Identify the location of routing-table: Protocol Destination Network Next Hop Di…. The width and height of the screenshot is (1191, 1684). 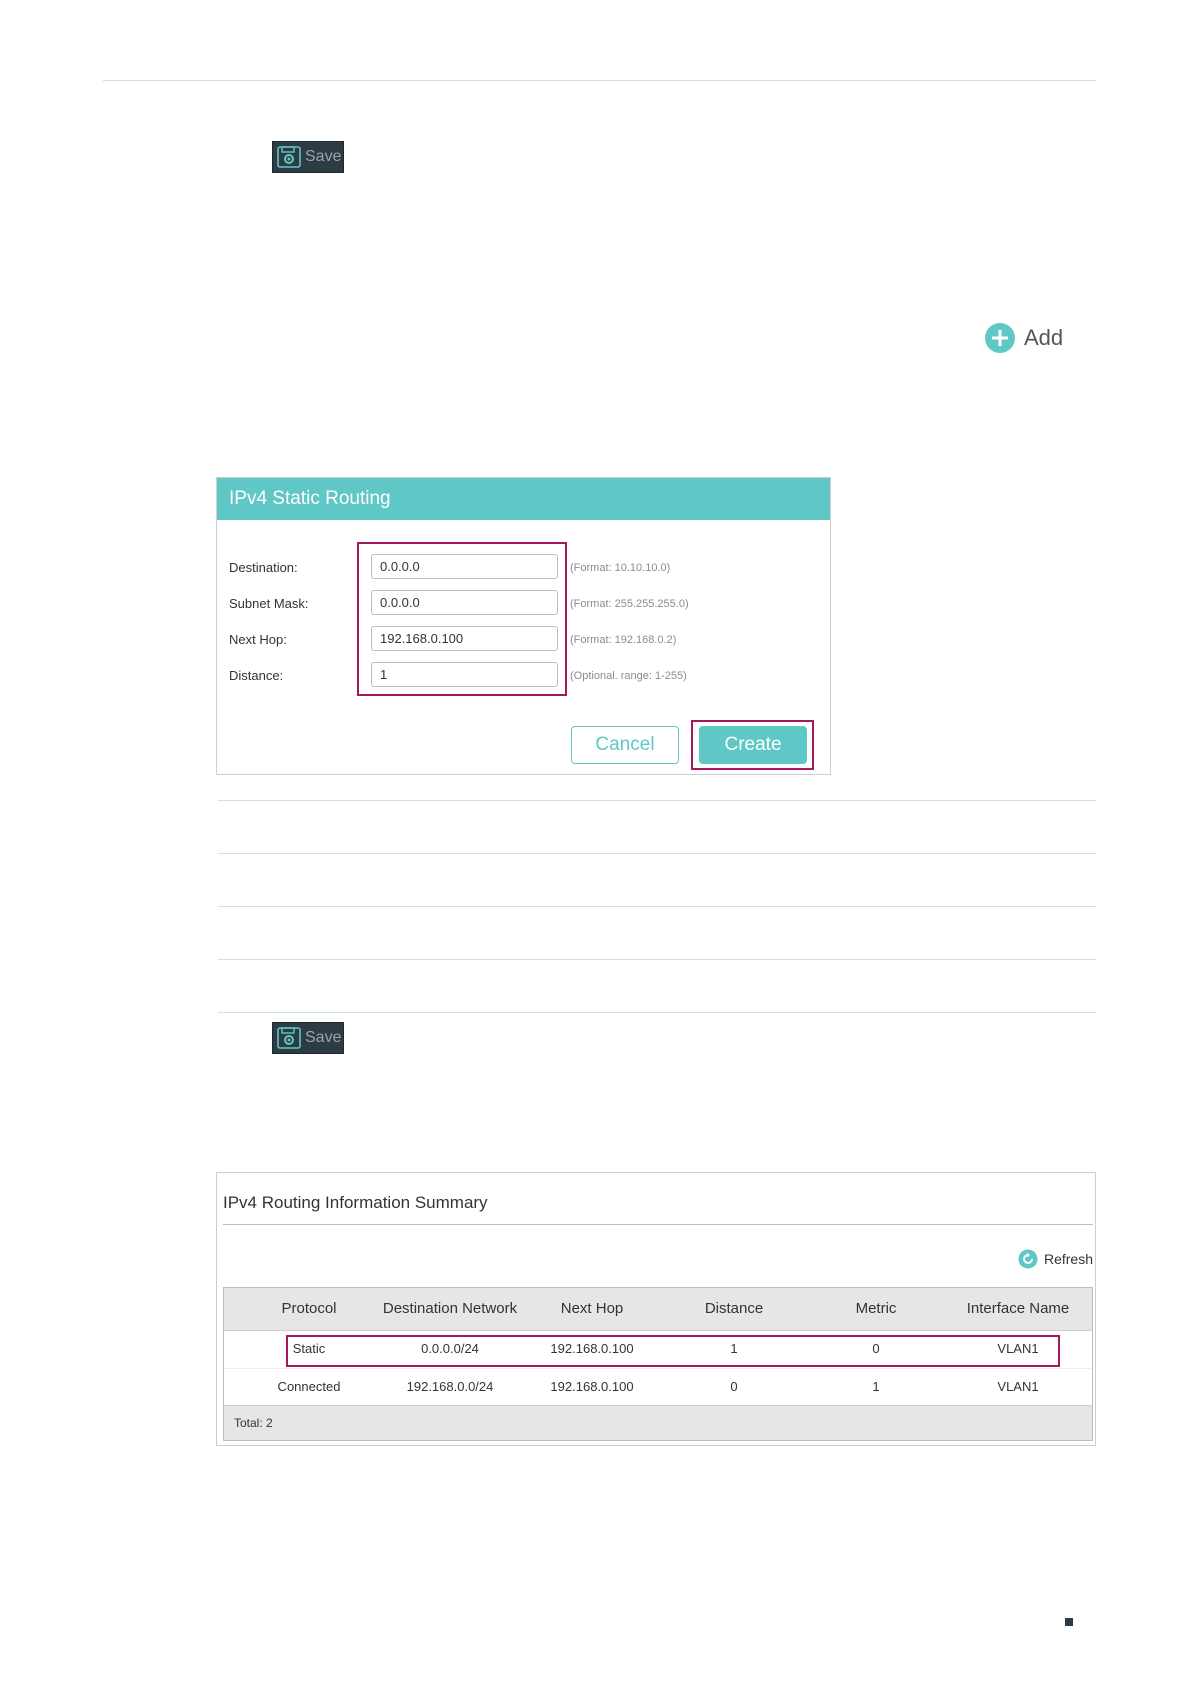
(658, 1364).